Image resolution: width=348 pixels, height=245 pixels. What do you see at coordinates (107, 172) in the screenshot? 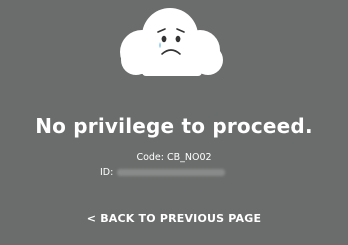
I see `error-id-label: ID:` at bounding box center [107, 172].